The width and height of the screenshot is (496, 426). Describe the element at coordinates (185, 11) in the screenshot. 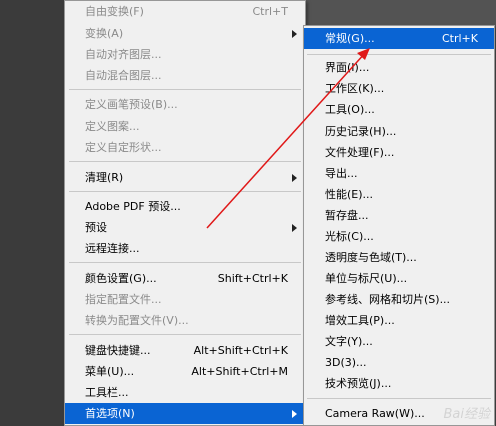

I see `menu-item-free-transform: 自由变换(F) Ctrl+T` at that location.